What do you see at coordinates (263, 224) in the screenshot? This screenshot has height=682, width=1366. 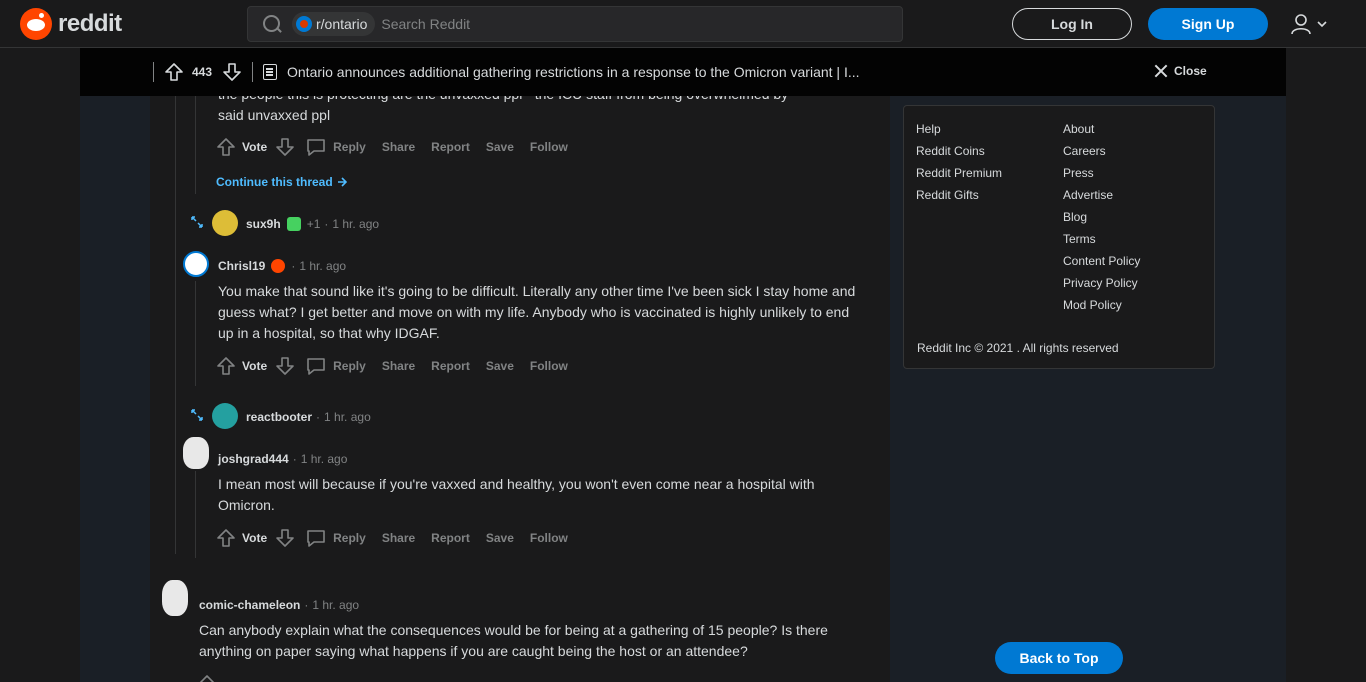 I see `username: sux9h` at bounding box center [263, 224].